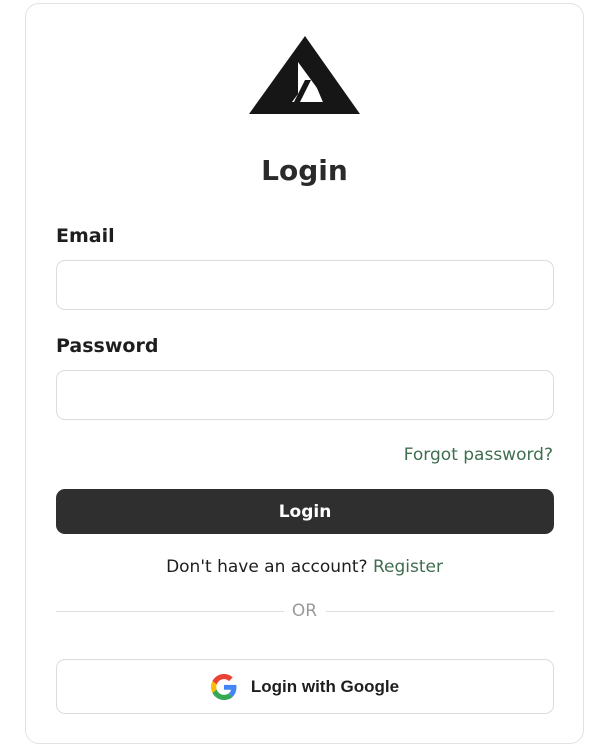  What do you see at coordinates (304, 170) in the screenshot?
I see `page-title: Login` at bounding box center [304, 170].